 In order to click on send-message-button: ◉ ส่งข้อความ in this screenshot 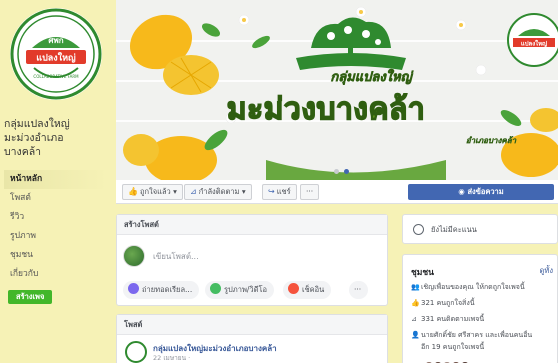, I will do `click(481, 192)`.